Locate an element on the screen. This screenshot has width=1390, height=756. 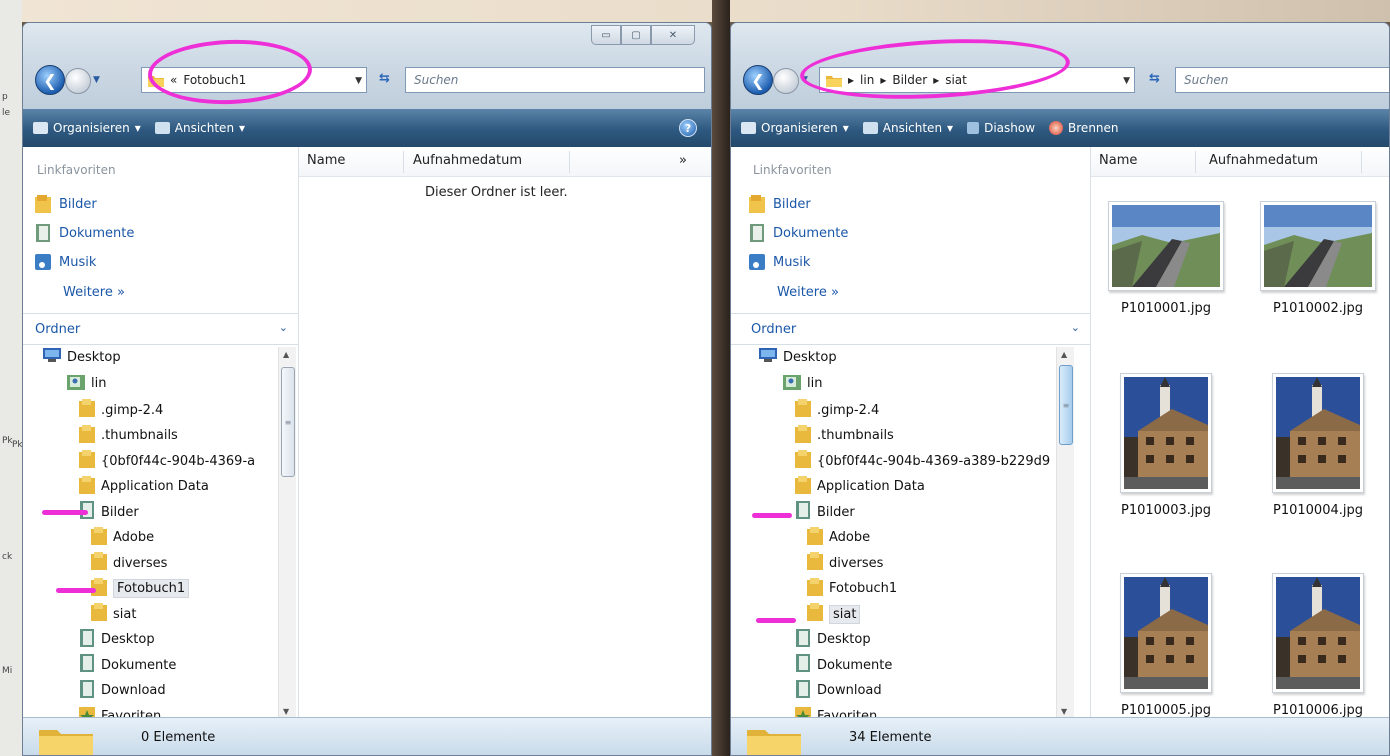
user-folder-icon is located at coordinates (792, 384).